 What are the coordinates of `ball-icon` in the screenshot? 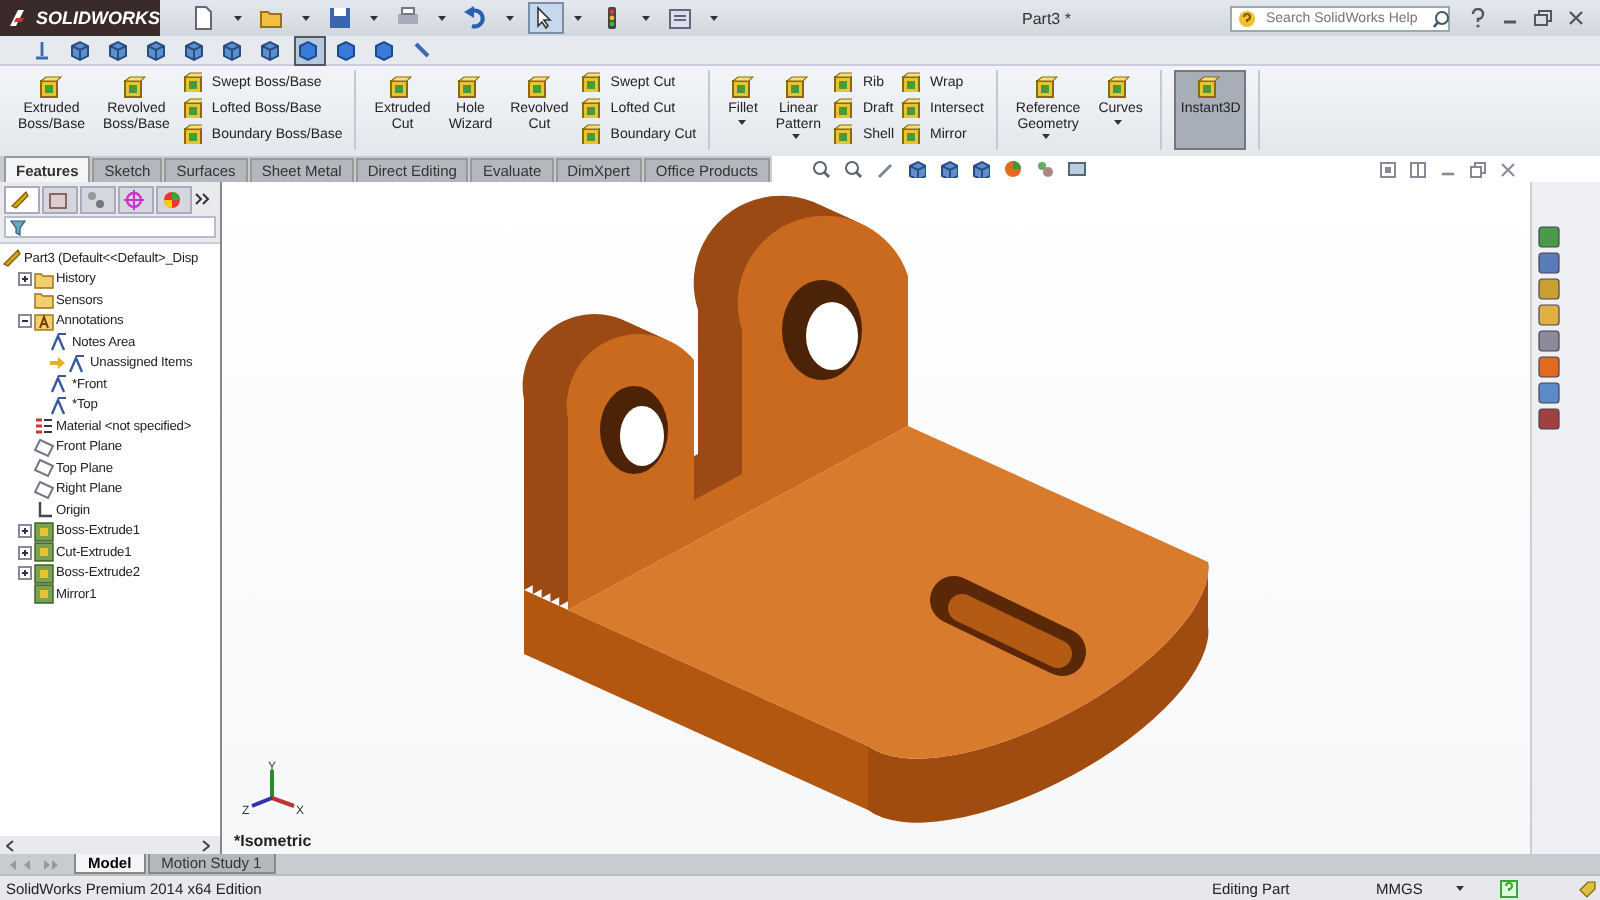 It's located at (1013, 169).